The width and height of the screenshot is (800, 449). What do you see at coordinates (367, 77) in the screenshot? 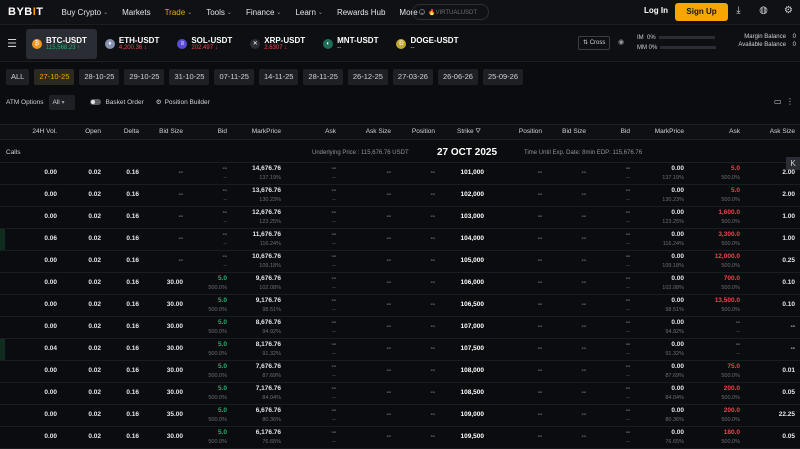
I see `date-tab-26-12-25: 26-12-25` at bounding box center [367, 77].